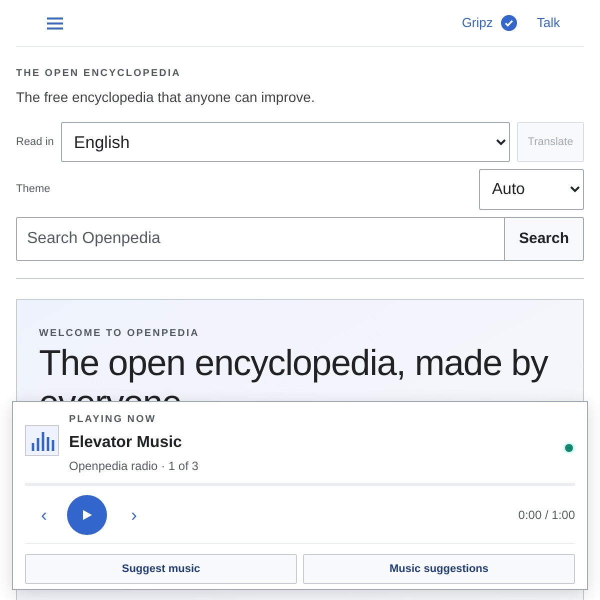 This screenshot has width=600, height=600. Describe the element at coordinates (546, 515) in the screenshot. I see `time-text: 0:00 / 1:00` at that location.